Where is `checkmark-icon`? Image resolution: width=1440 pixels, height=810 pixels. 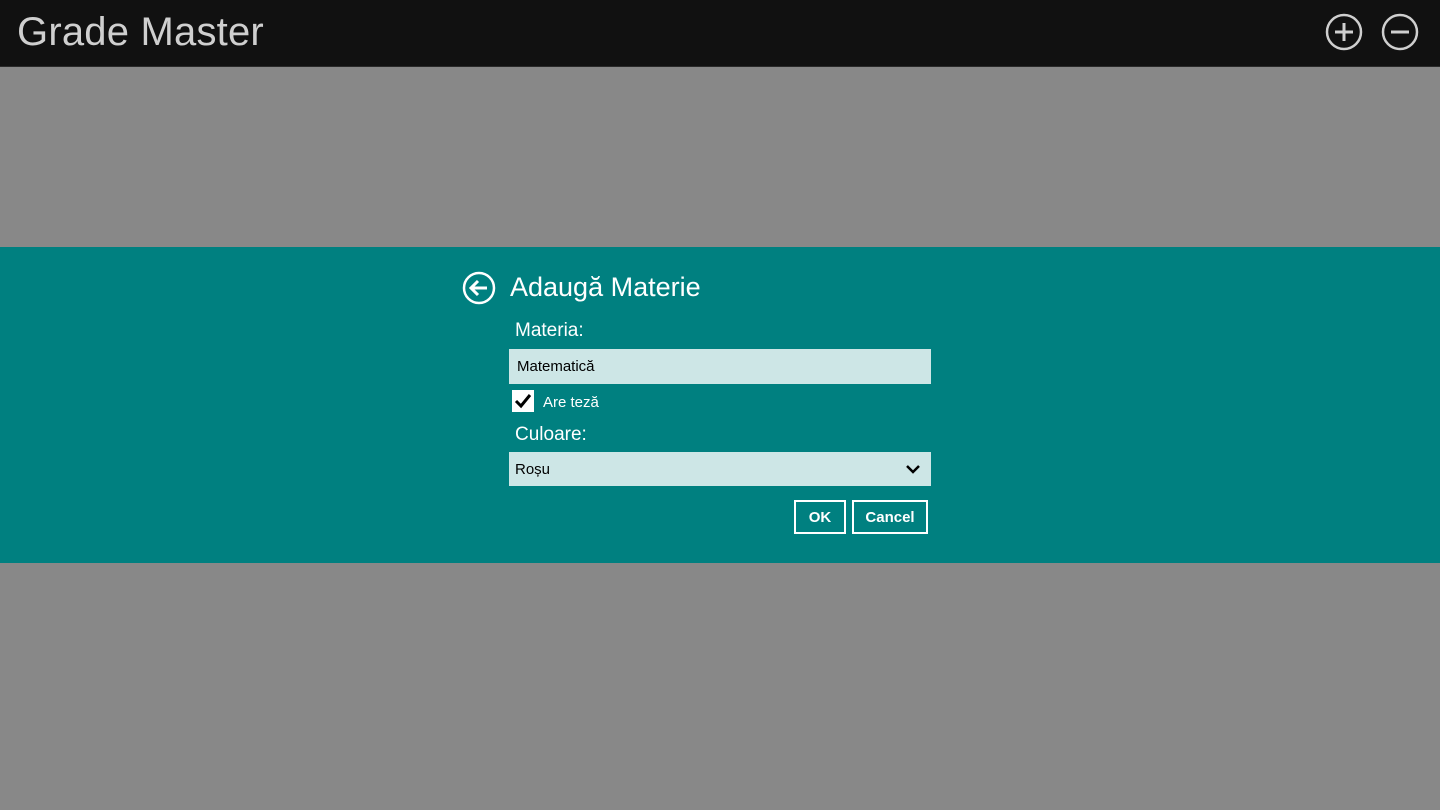 checkmark-icon is located at coordinates (523, 401).